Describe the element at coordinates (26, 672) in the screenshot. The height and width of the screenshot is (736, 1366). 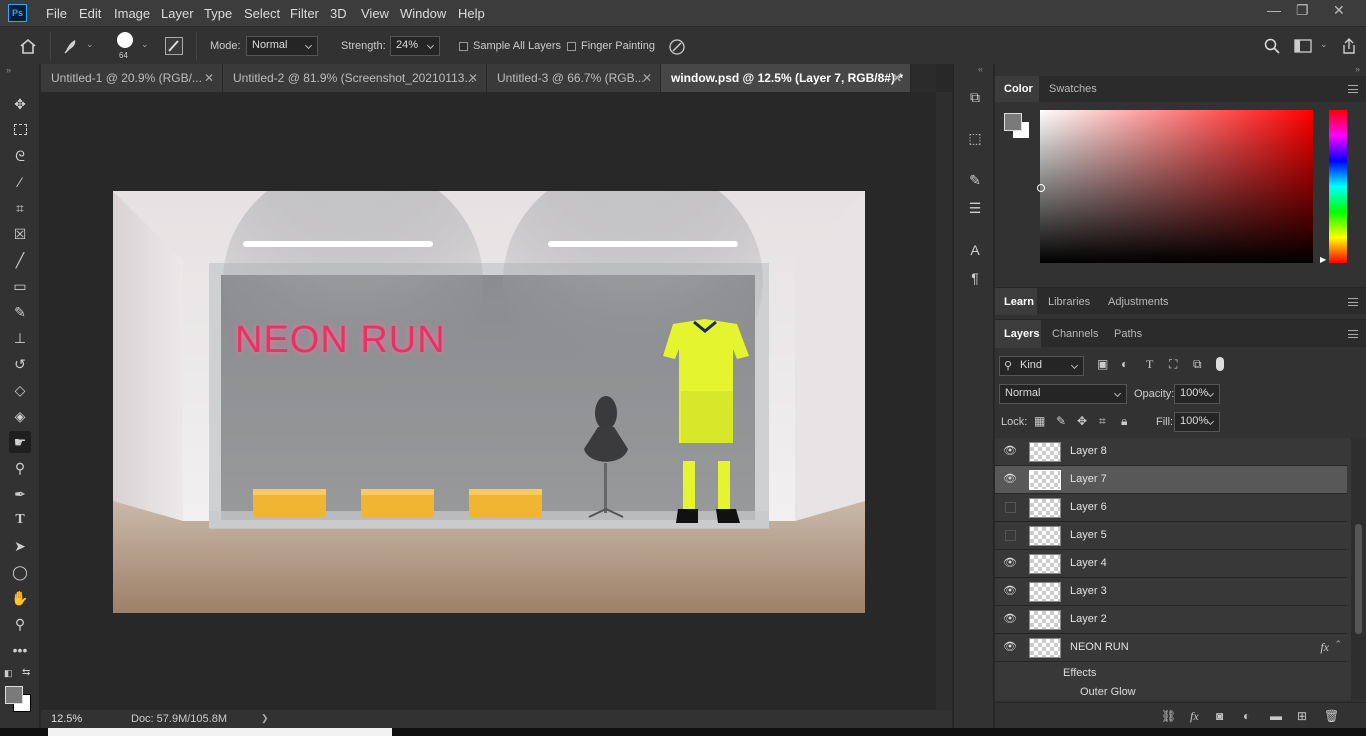
I see `swap-colors-icon: ⇆` at that location.